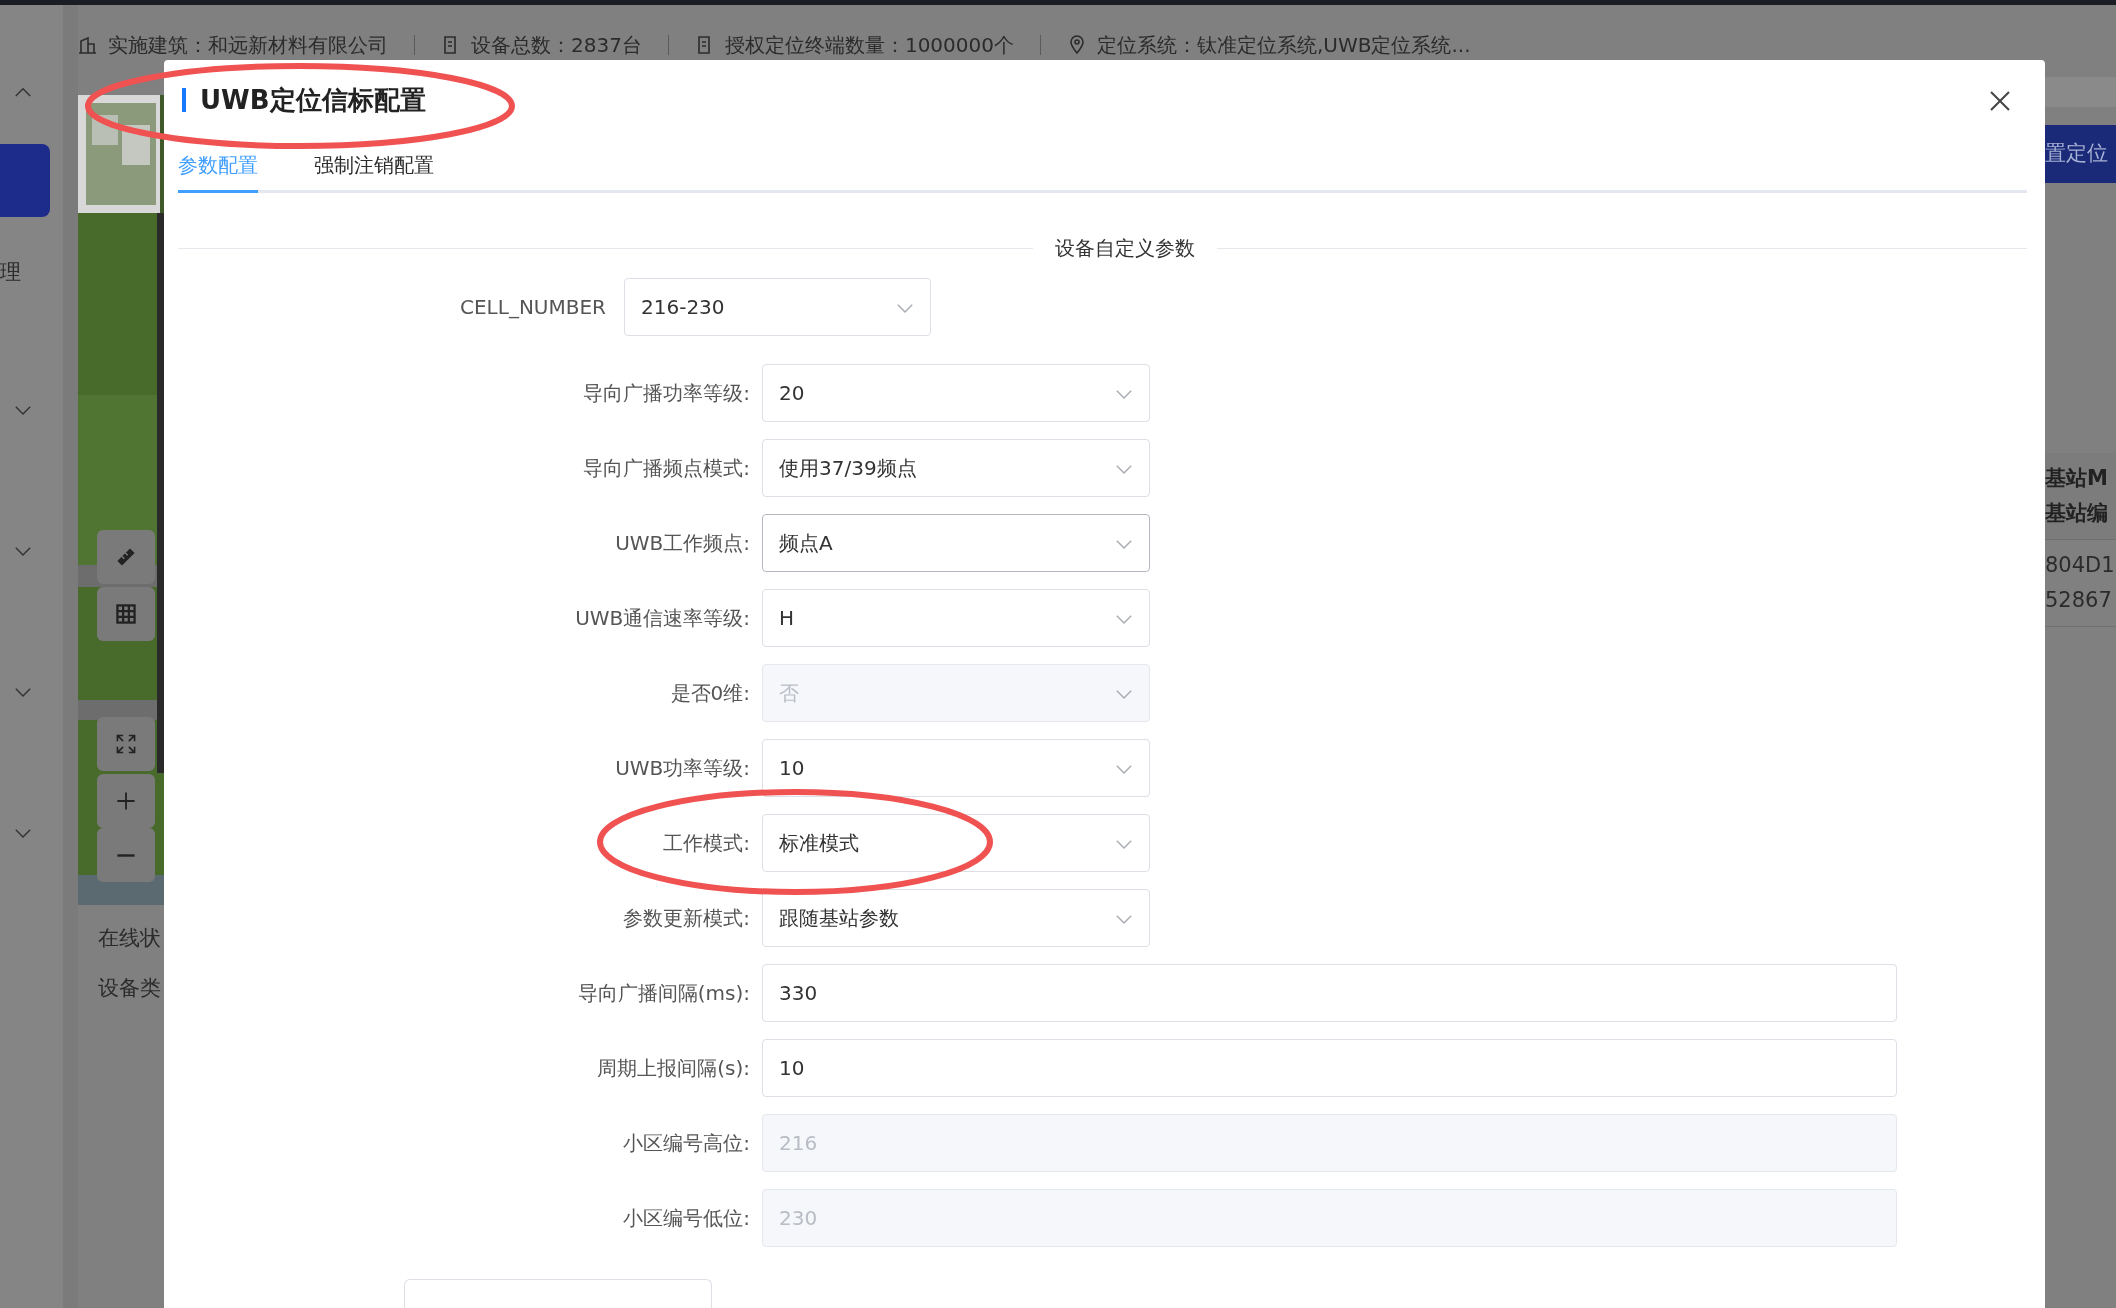 The image size is (2116, 1308). Describe the element at coordinates (682, 768) in the screenshot. I see `field-label: UWB功率等级:` at that location.